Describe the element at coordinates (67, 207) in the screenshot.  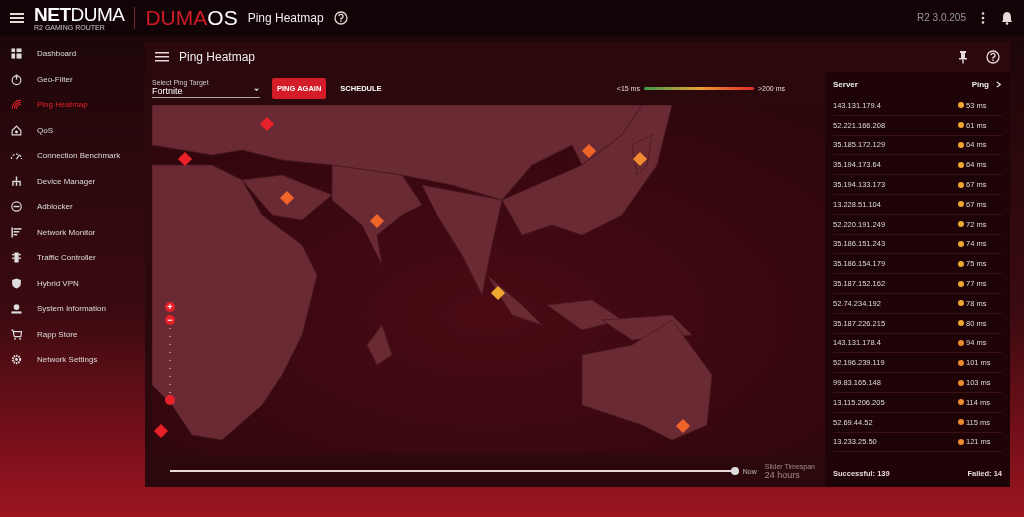
I see `sidebar-item: Adblocker` at that location.